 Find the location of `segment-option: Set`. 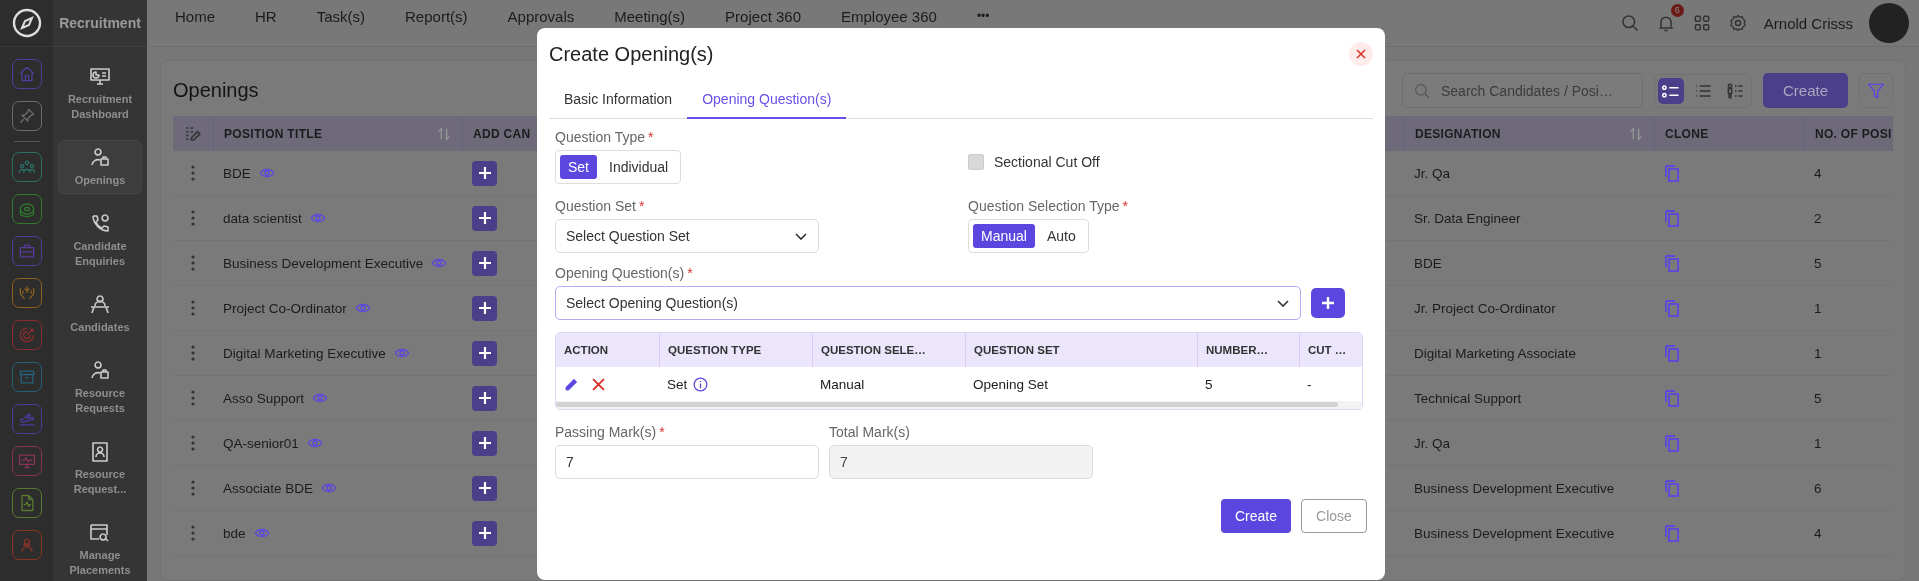

segment-option: Set is located at coordinates (578, 167).